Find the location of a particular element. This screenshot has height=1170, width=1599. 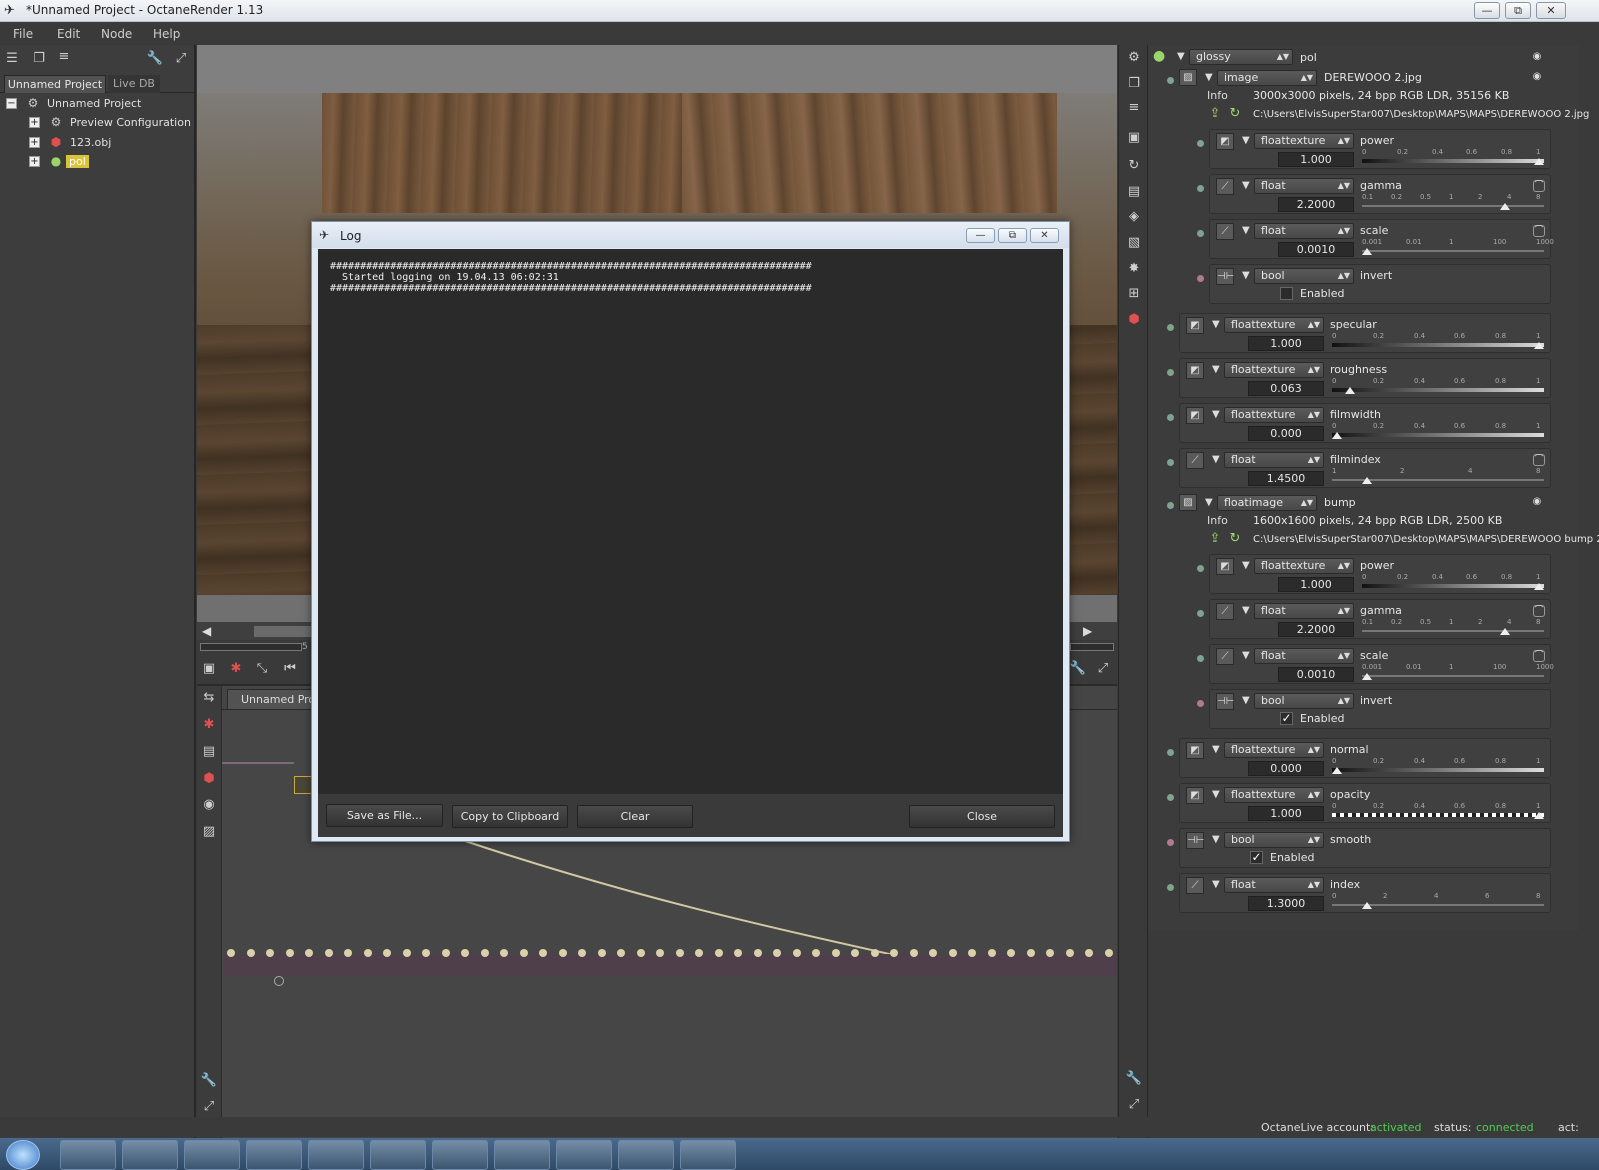

expand-plus-icon: + is located at coordinates (34, 122).